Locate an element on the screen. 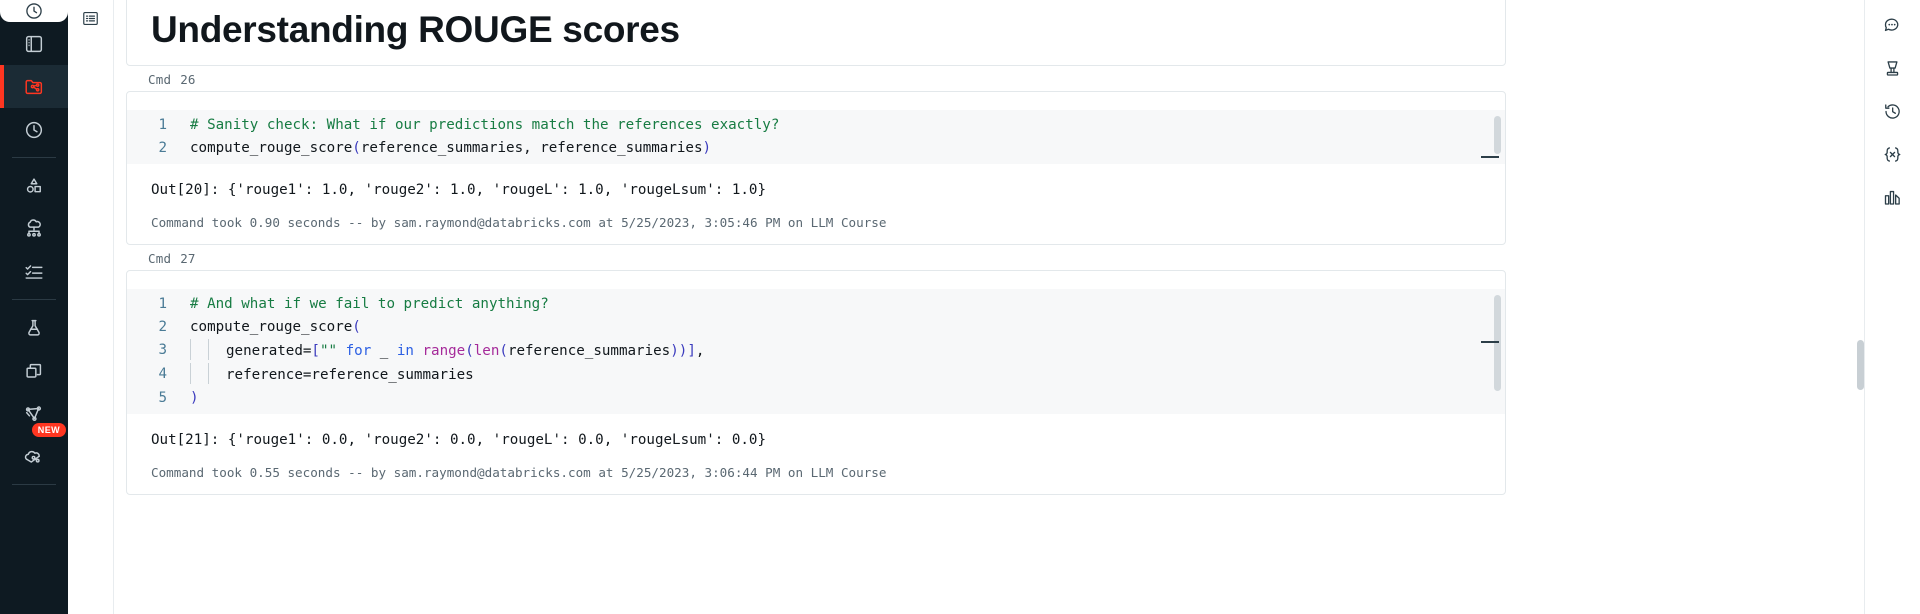 The height and width of the screenshot is (614, 1920). code-token: reference_summaries is located at coordinates (589, 351).